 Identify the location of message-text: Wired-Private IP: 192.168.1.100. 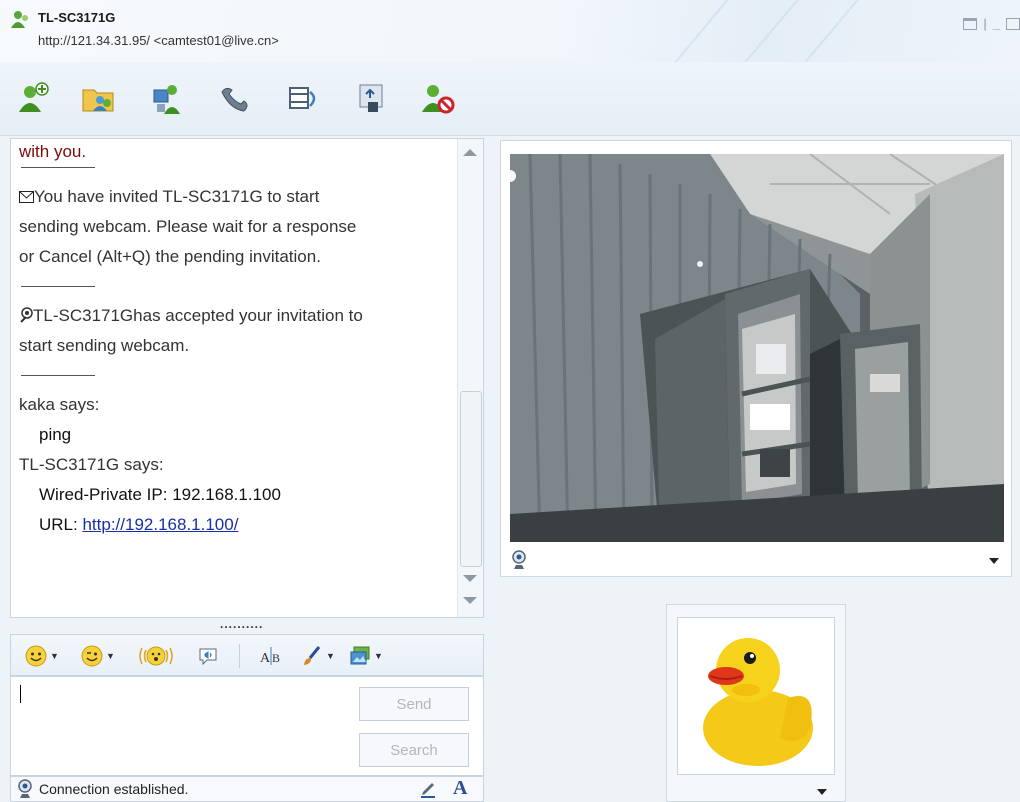
(160, 494).